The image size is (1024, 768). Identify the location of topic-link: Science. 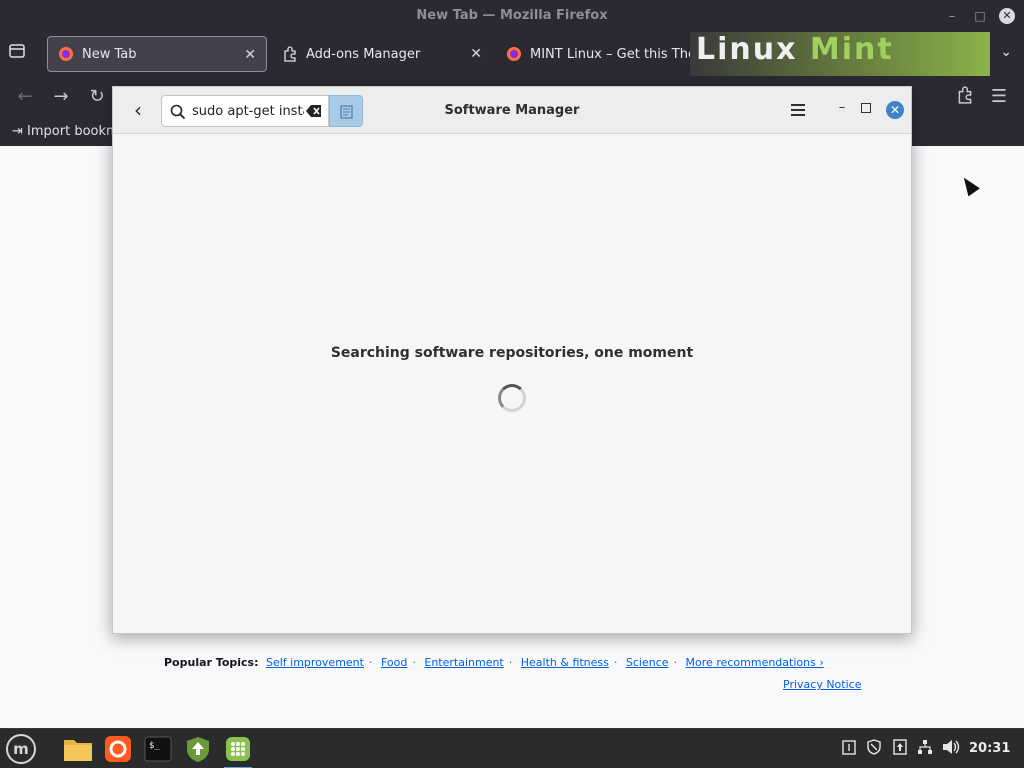
(647, 662).